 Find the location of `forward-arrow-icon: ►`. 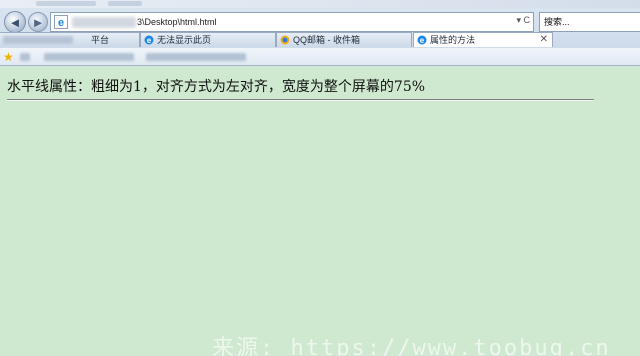

forward-arrow-icon: ► is located at coordinates (38, 22).